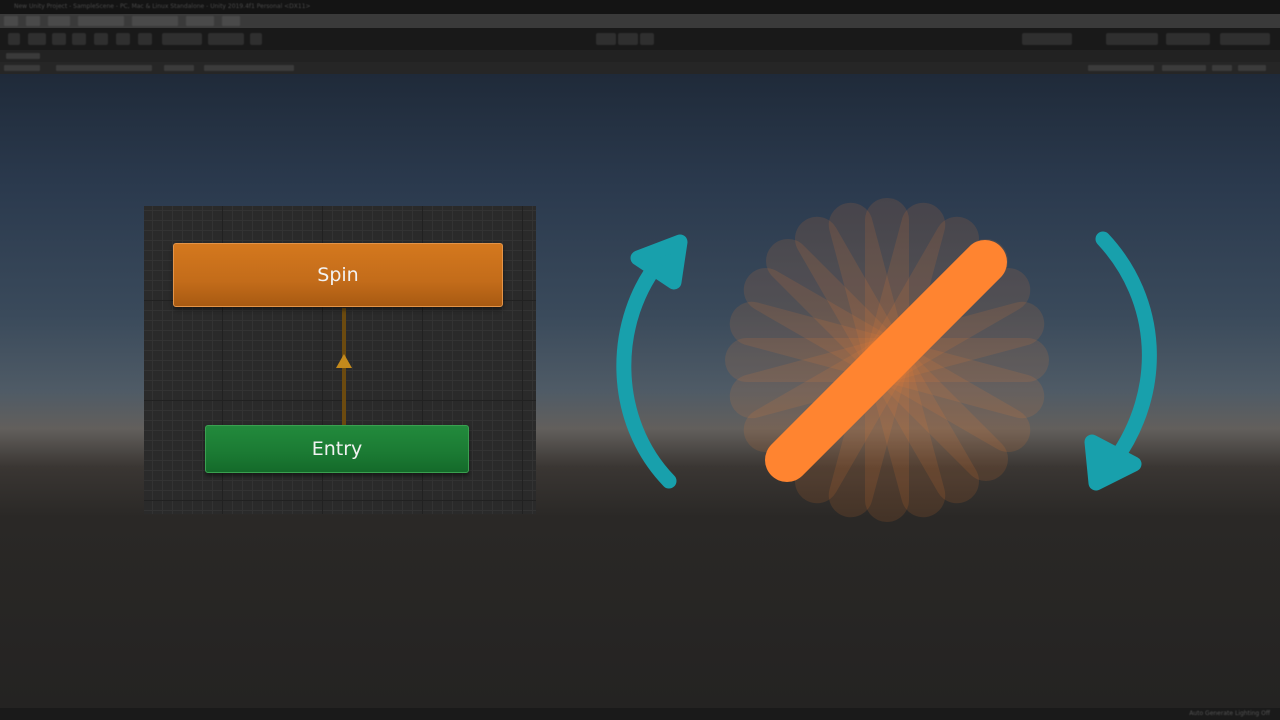  I want to click on play-button, so click(606, 39).